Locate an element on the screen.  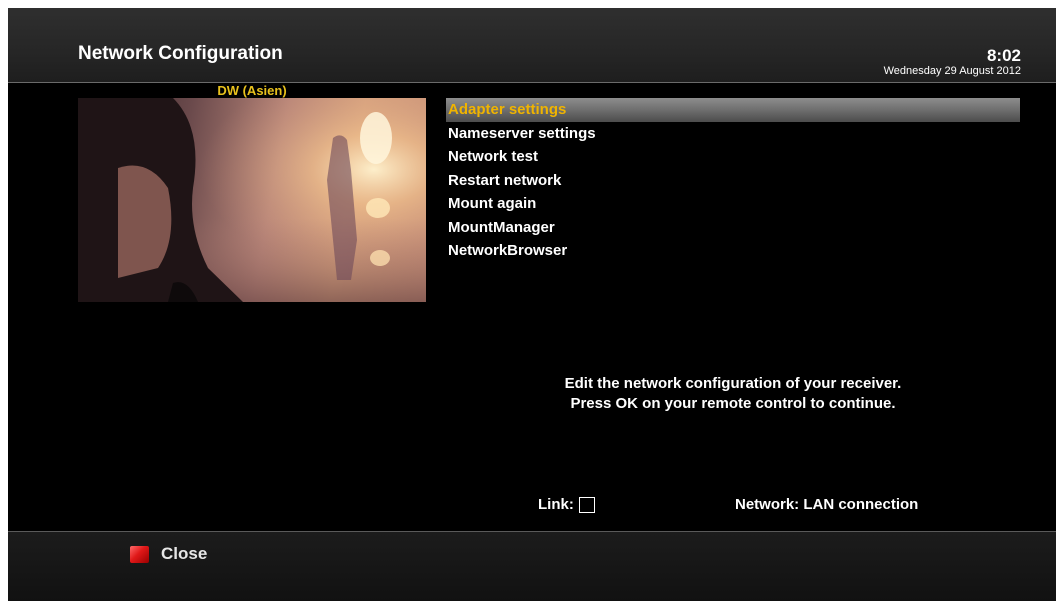
close-button: Close is located at coordinates (168, 554).